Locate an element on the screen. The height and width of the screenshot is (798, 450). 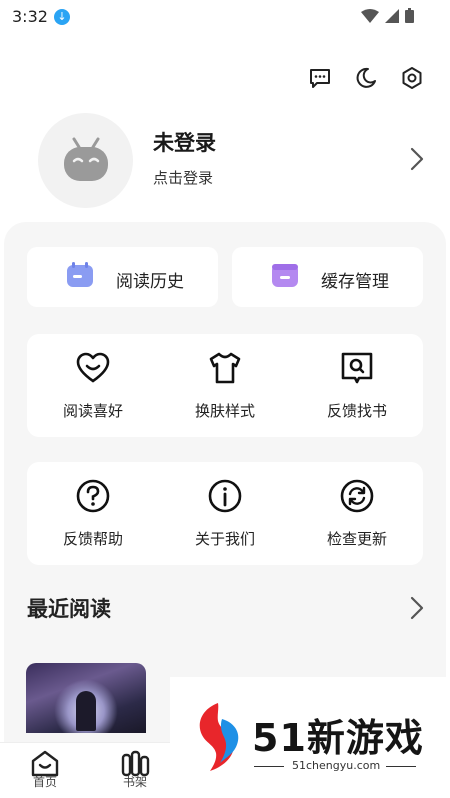
watermark-name: 51新游戏 is located at coordinates (338, 738).